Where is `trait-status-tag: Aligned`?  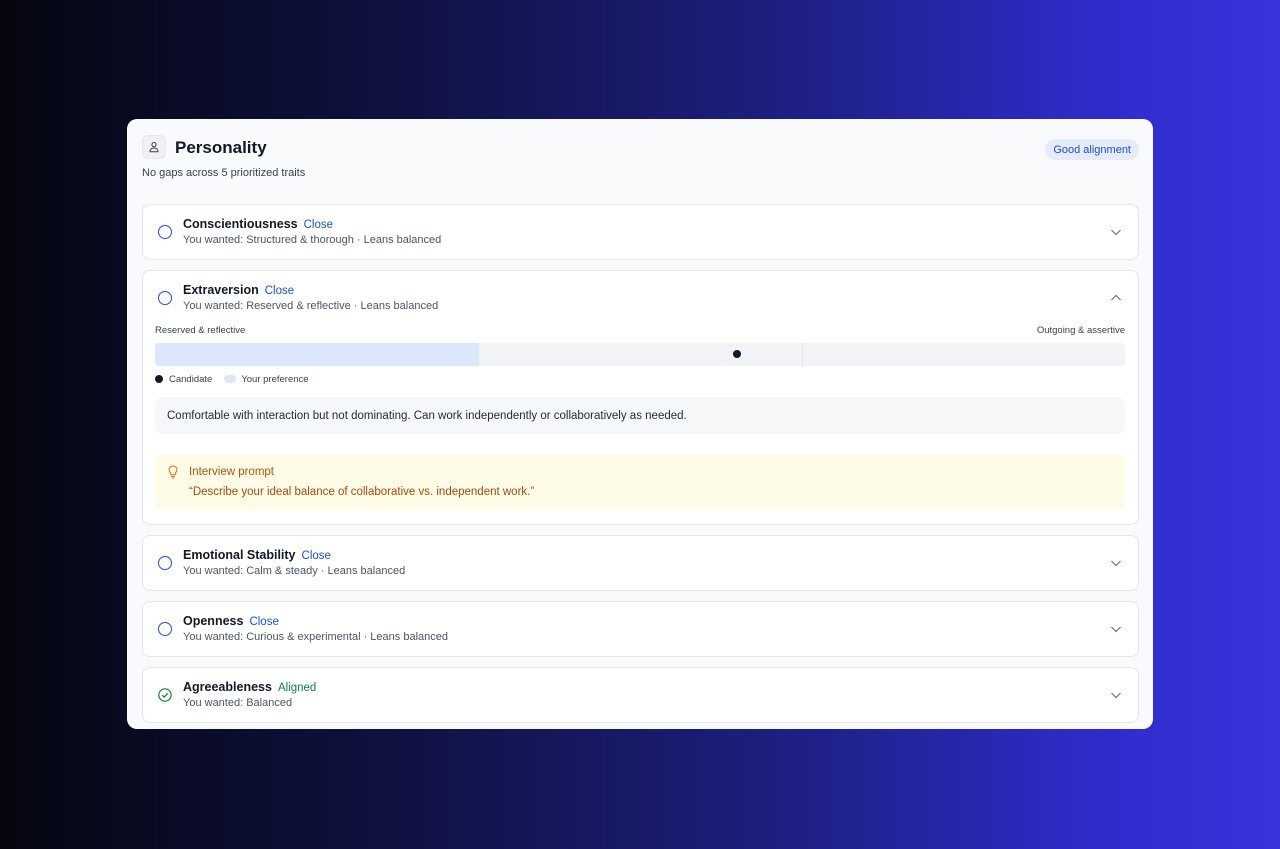 trait-status-tag: Aligned is located at coordinates (297, 688).